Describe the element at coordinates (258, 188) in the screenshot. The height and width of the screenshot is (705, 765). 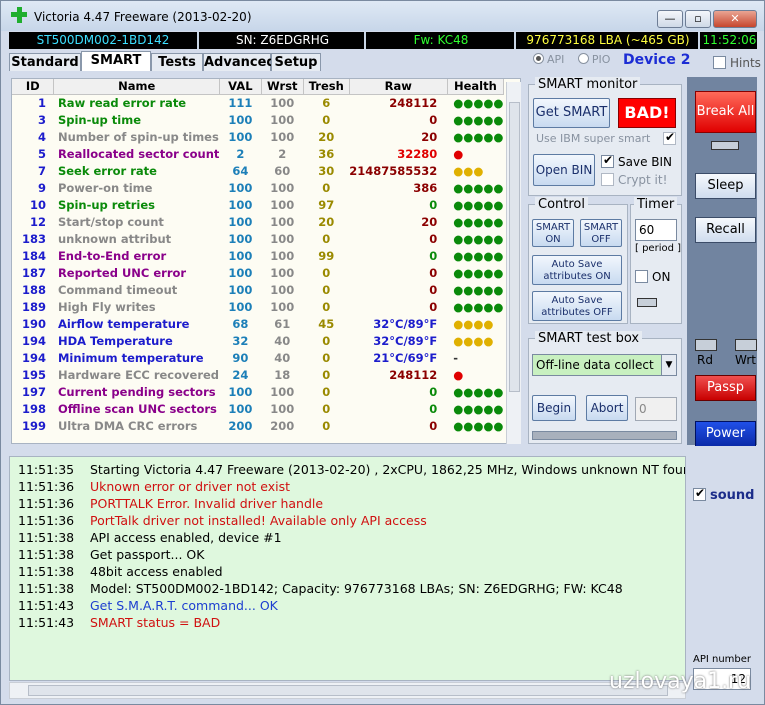
I see `table-row: 9 Power-on time 100 100 0 386 ●●●●●` at that location.